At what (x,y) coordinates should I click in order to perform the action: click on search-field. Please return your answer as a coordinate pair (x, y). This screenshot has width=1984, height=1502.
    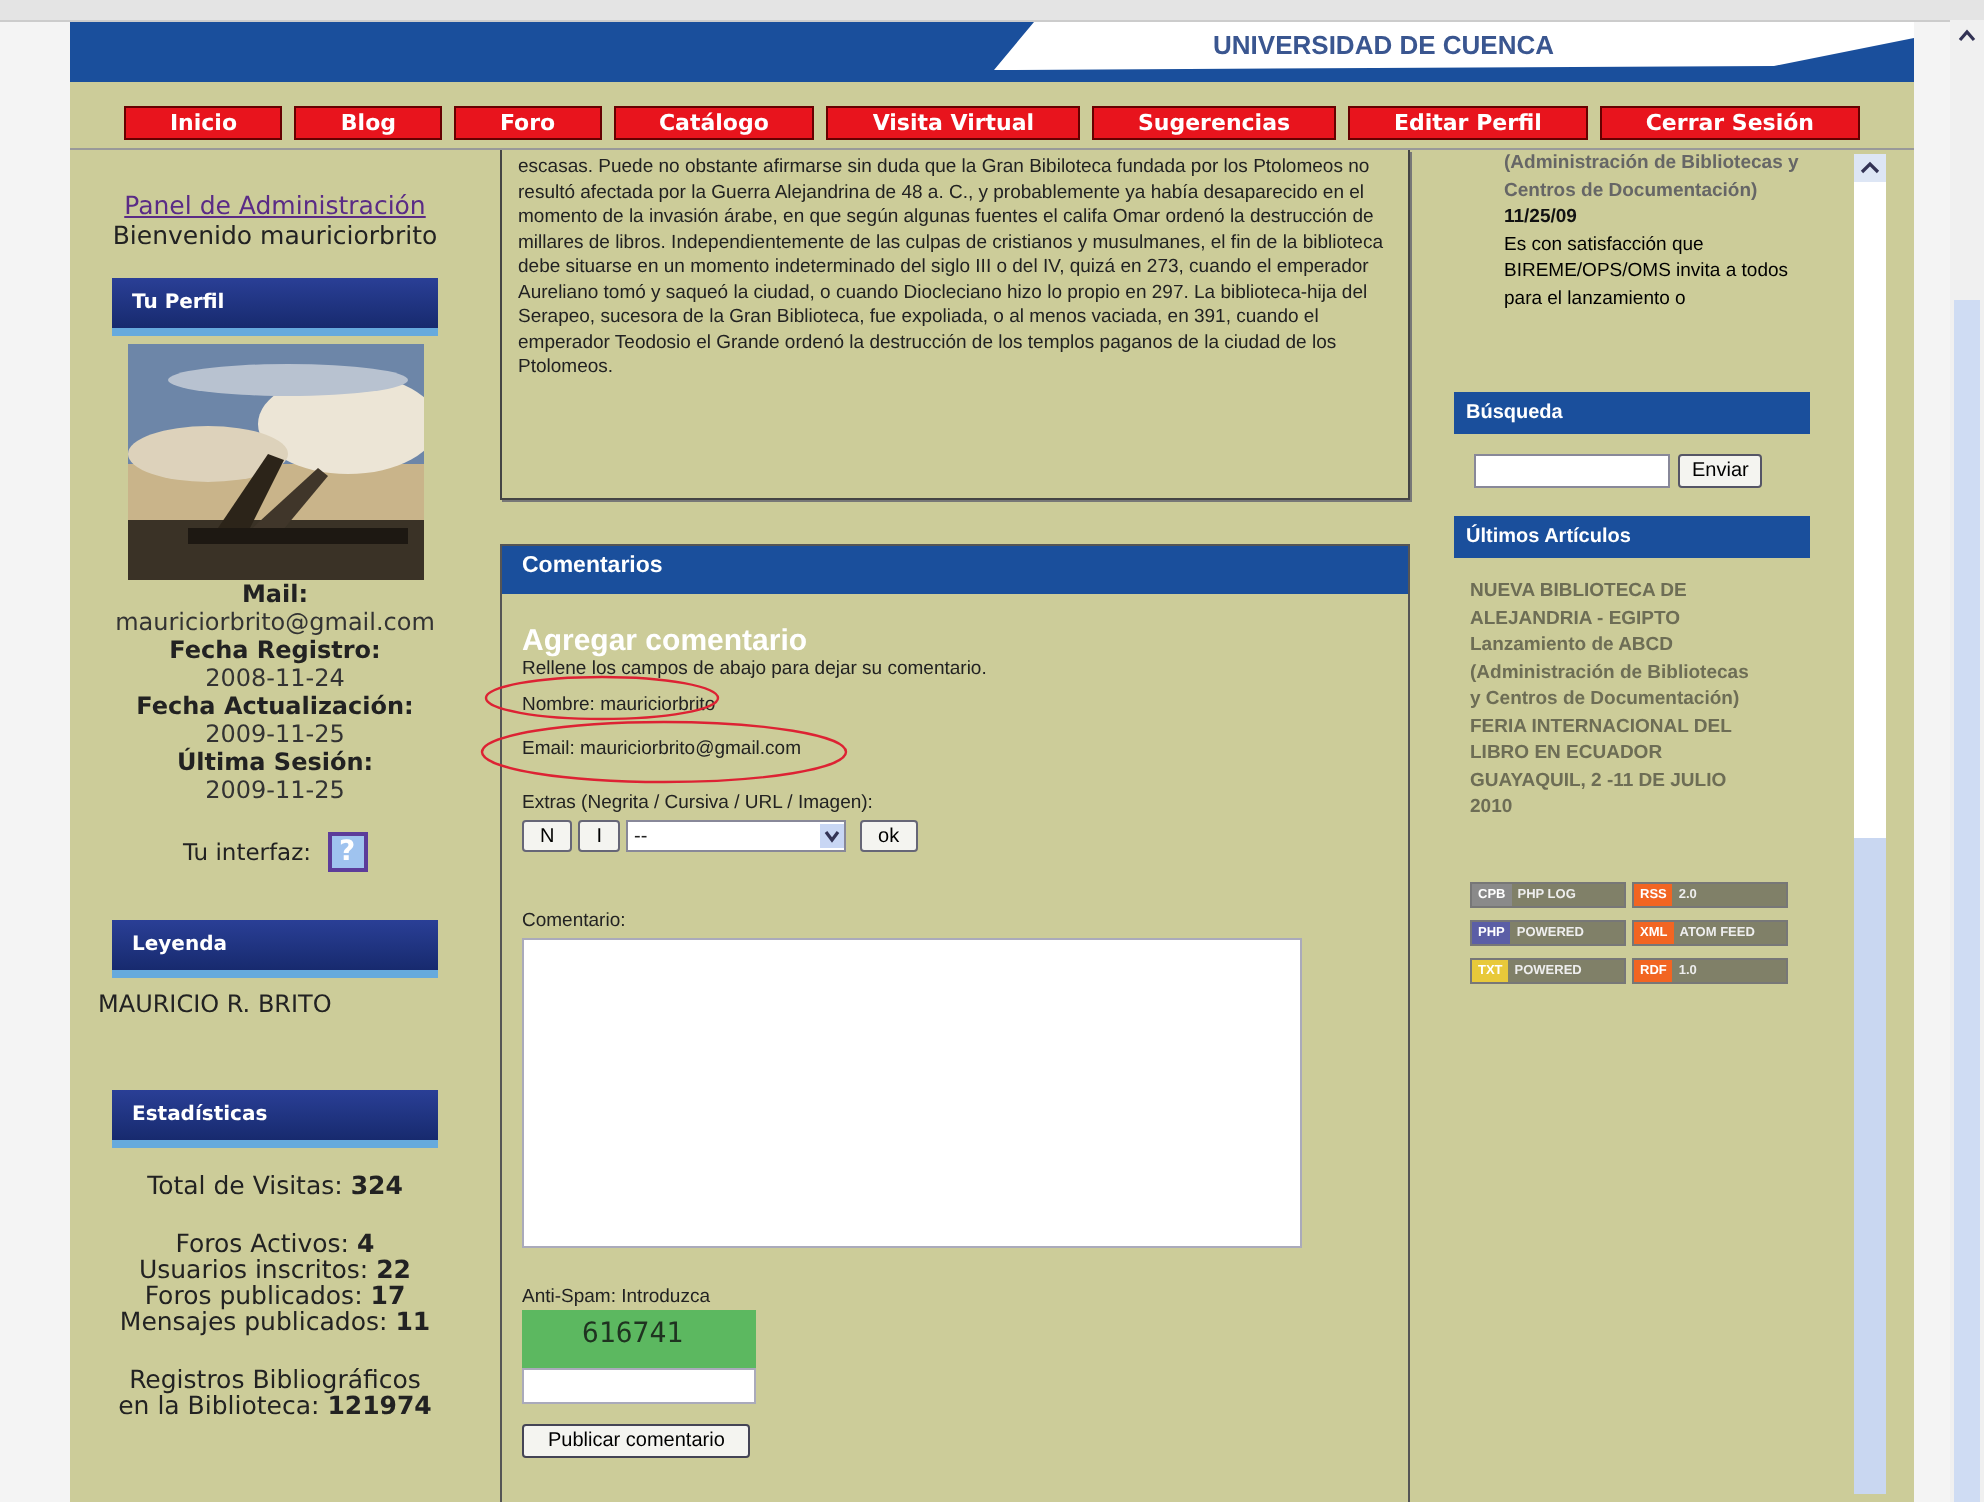
    Looking at the image, I should click on (1572, 471).